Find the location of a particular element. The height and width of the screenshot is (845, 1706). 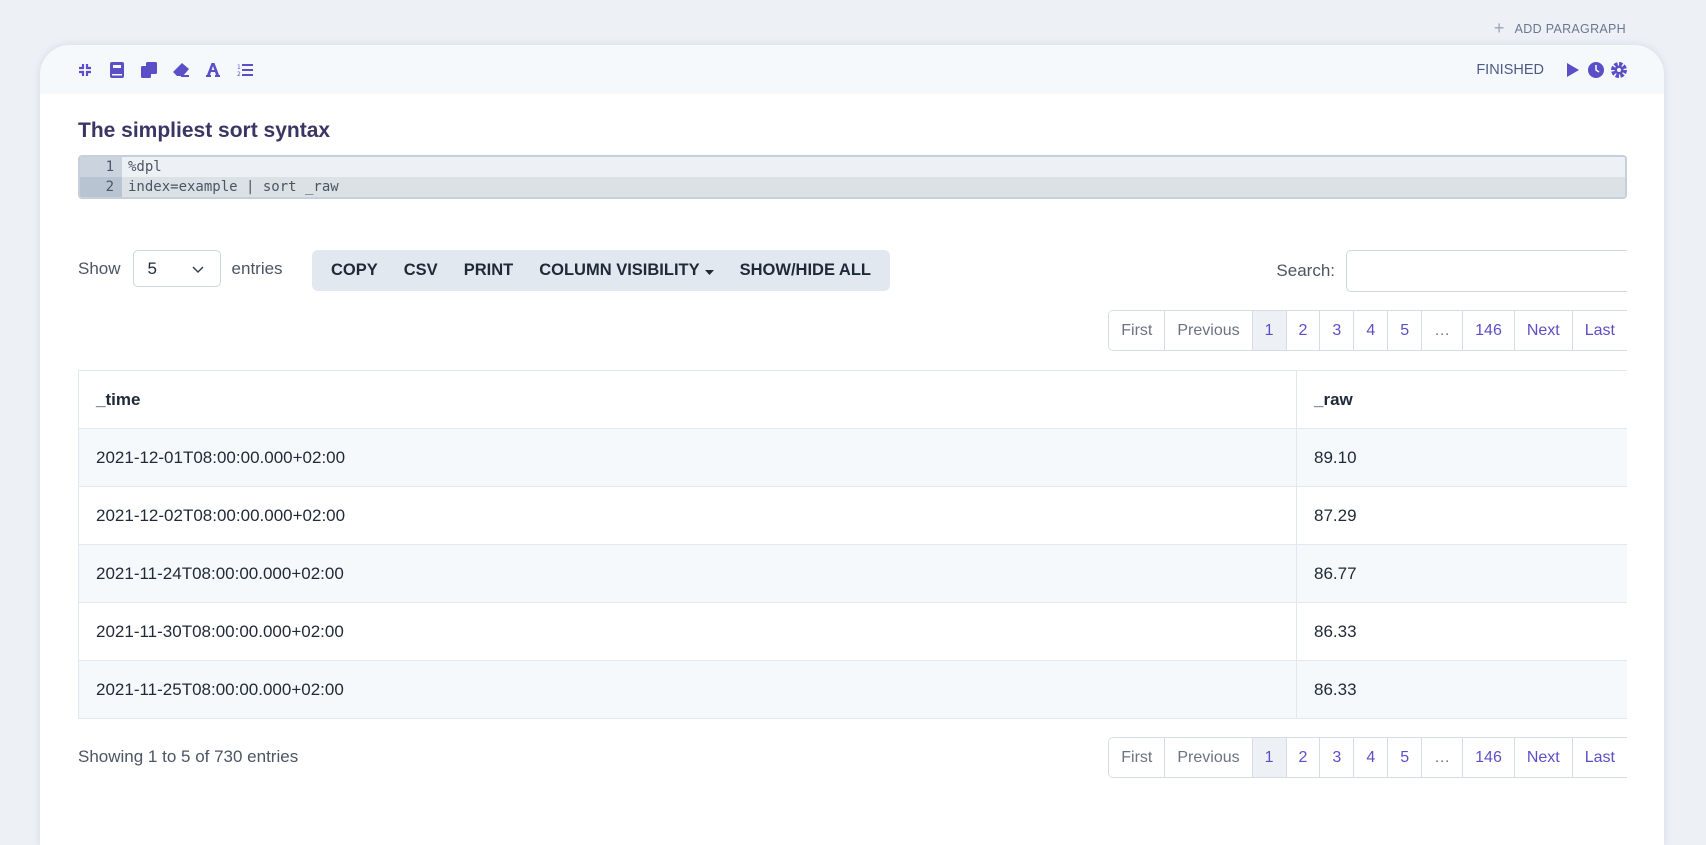

code-editor: 1 %dpl 2 index=example | sort _raw is located at coordinates (852, 177).